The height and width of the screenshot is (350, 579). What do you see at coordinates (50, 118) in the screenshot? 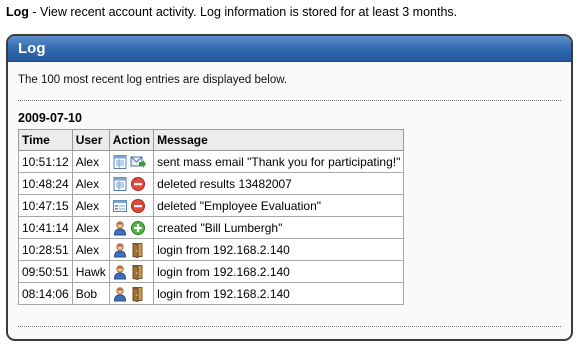
I see `log-date: 2009-07-10` at bounding box center [50, 118].